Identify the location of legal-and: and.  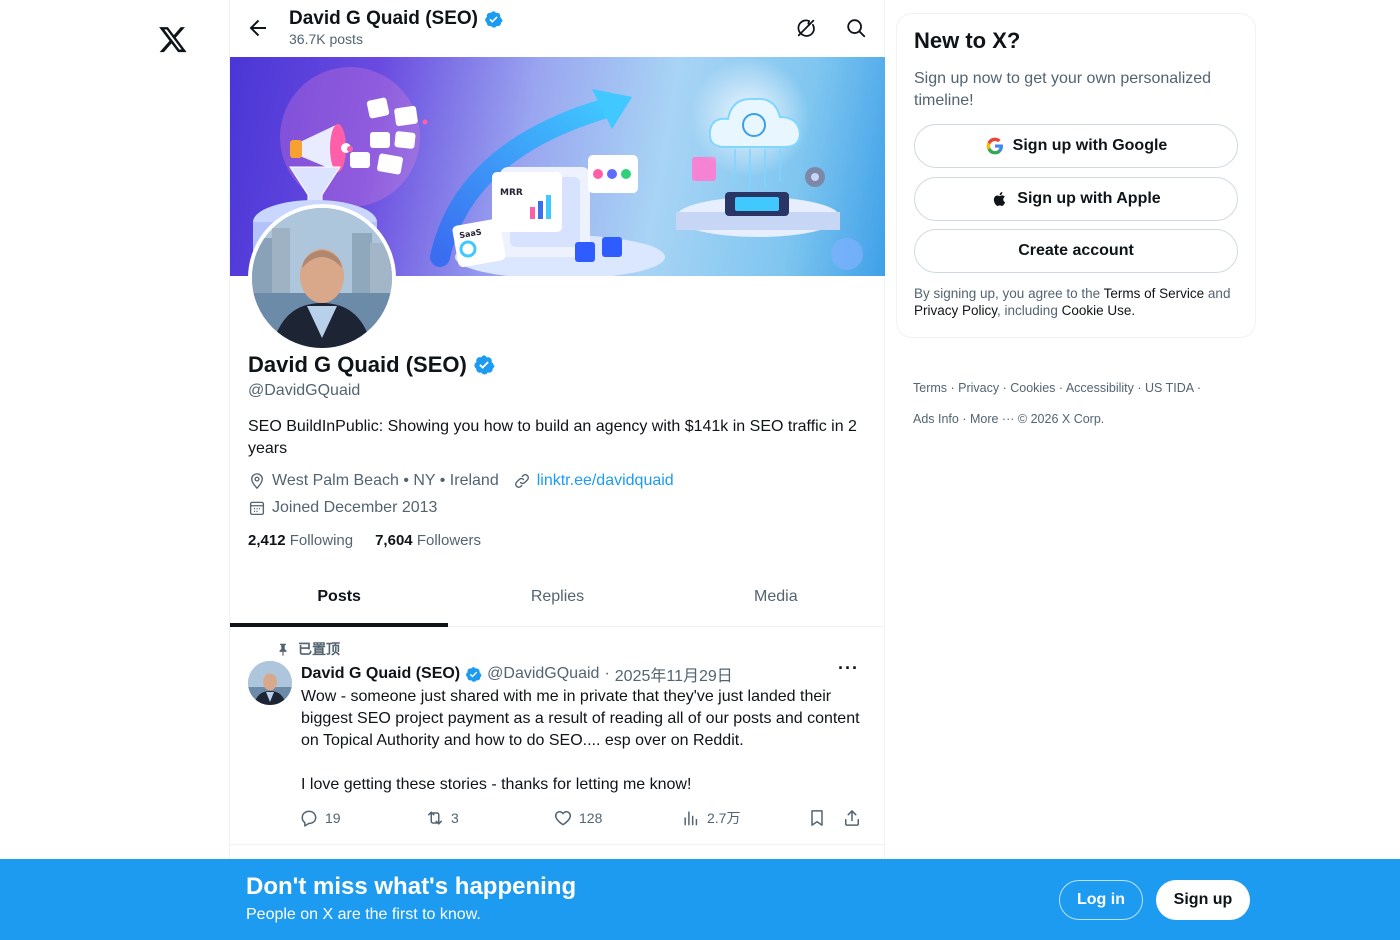
(1217, 293).